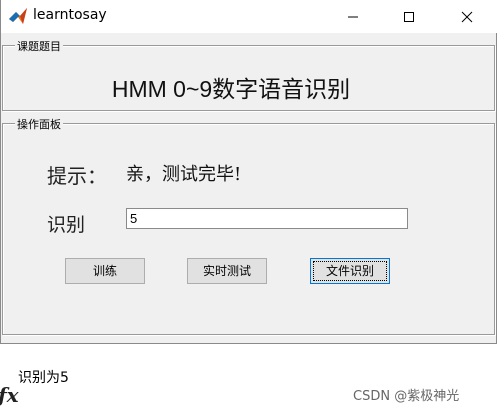 This screenshot has height=415, width=499. I want to click on file-recognition-button: 文件识别, so click(350, 271).